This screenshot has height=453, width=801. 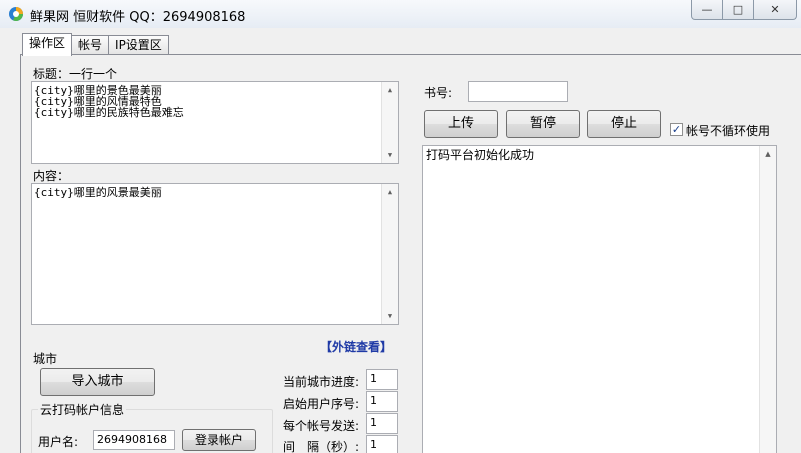 I want to click on progress-label: 当前城市进度:, so click(x=321, y=382).